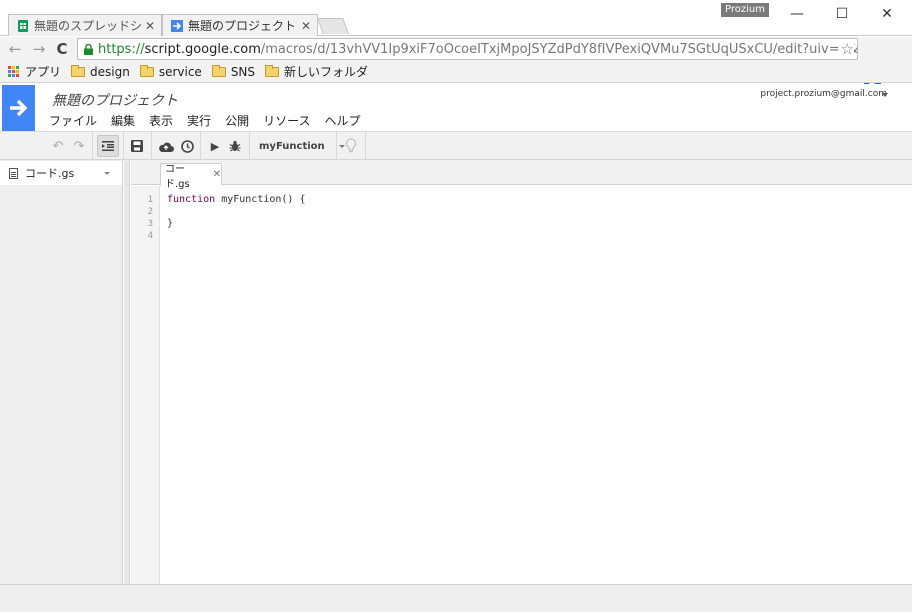 Image resolution: width=912 pixels, height=612 pixels. Describe the element at coordinates (79, 146) in the screenshot. I see `redo-icon: ↷` at that location.